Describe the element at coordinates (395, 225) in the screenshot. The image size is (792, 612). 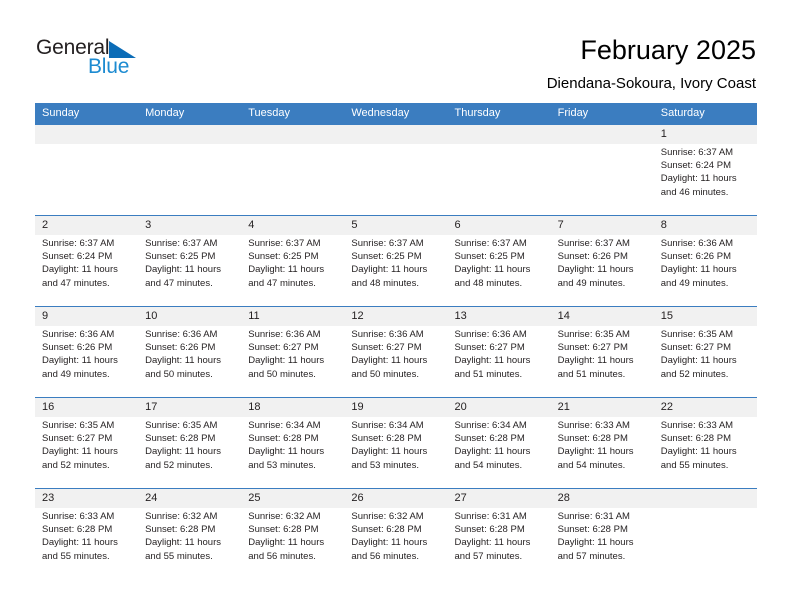
I see `day-number: 5` at that location.